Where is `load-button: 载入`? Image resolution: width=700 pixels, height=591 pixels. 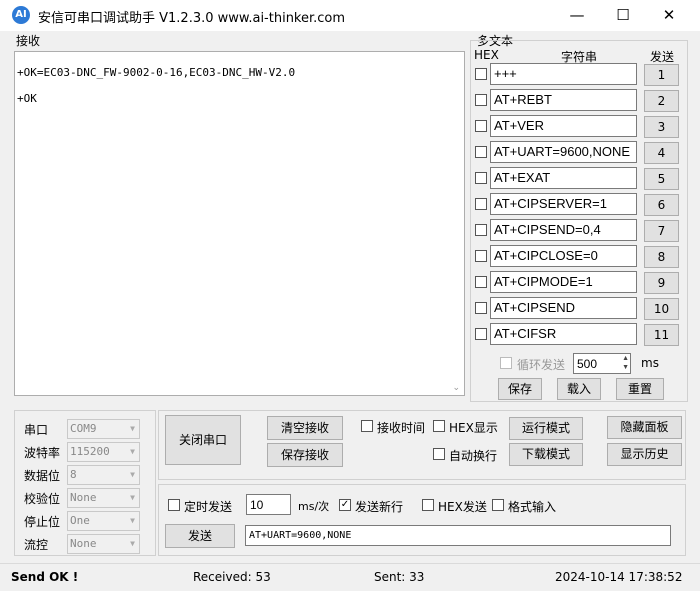 load-button: 载入 is located at coordinates (579, 389).